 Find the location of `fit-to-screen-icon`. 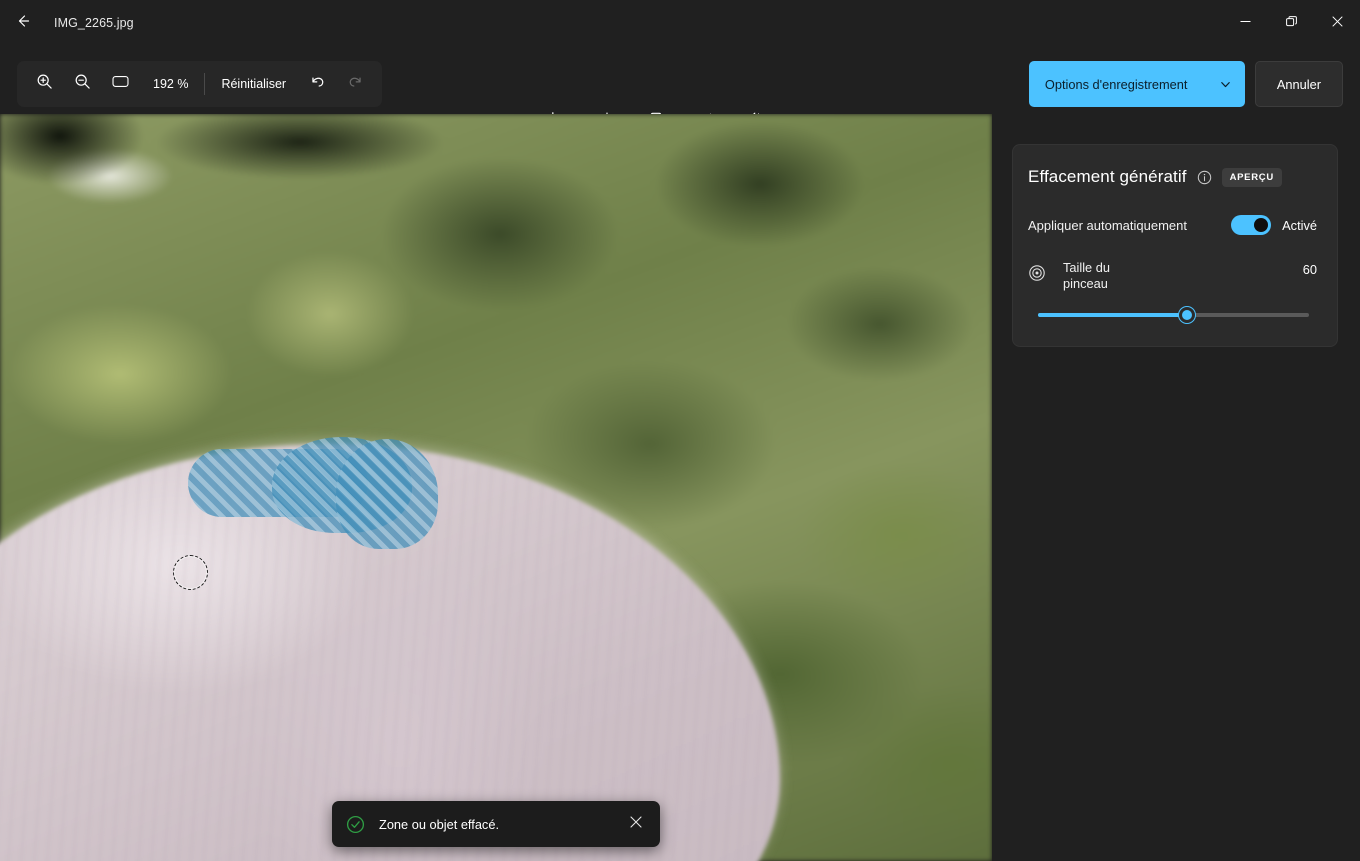

fit-to-screen-icon is located at coordinates (120, 84).